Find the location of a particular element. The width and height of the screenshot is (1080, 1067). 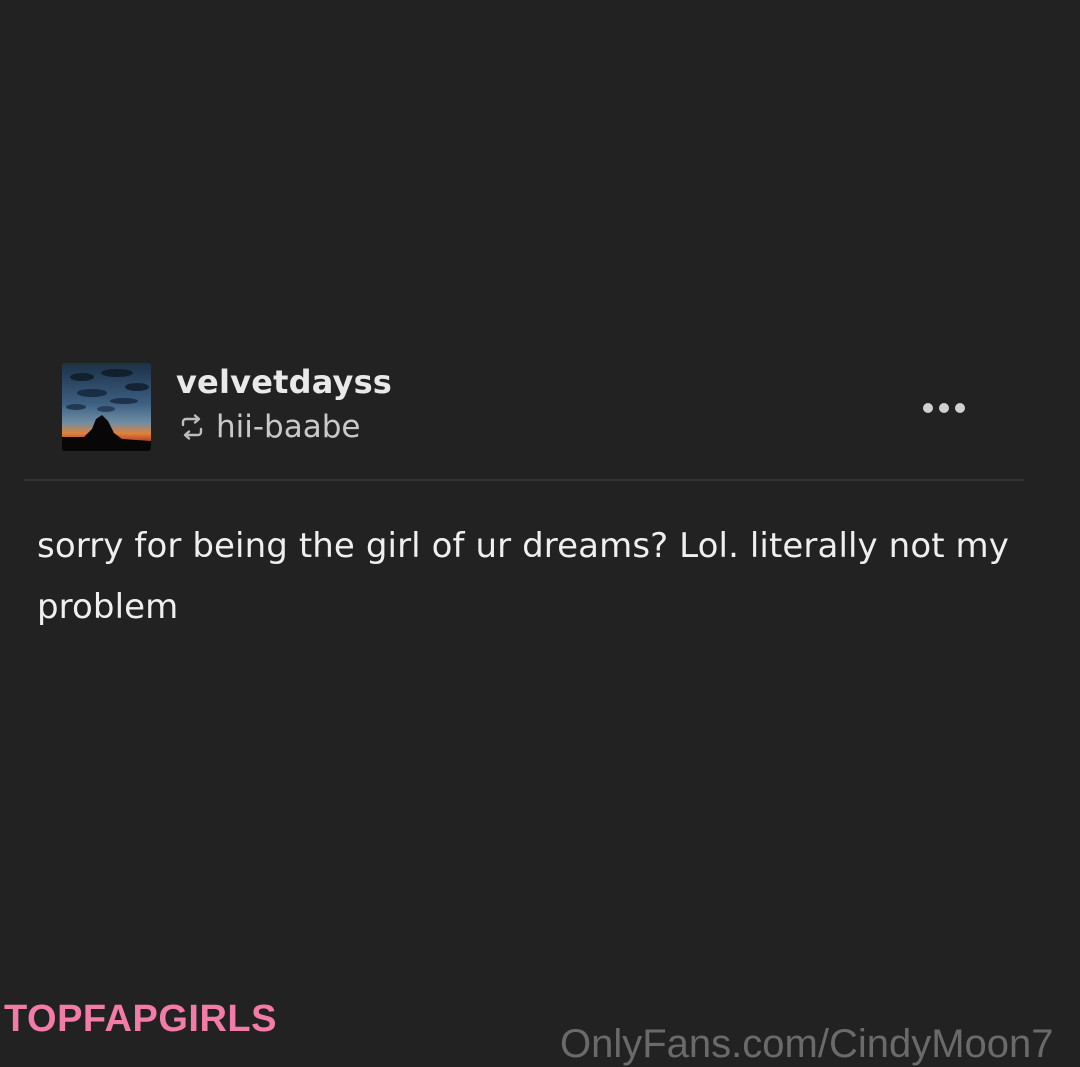

avatar-image is located at coordinates (106, 407).